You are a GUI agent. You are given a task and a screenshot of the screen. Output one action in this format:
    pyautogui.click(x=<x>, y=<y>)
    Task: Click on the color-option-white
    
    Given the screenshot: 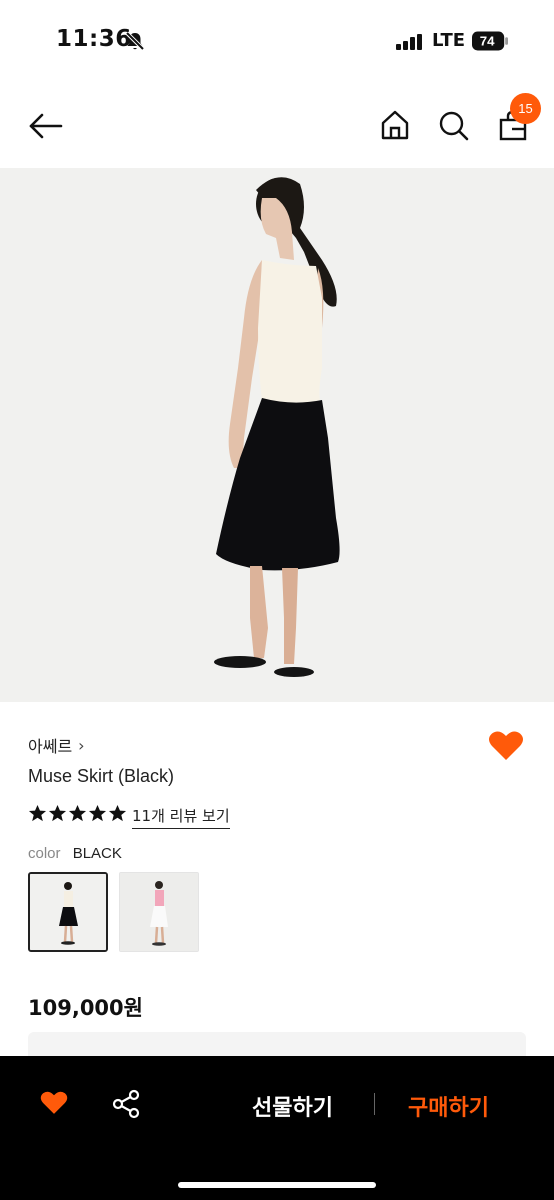 What is the action you would take?
    pyautogui.click(x=159, y=912)
    